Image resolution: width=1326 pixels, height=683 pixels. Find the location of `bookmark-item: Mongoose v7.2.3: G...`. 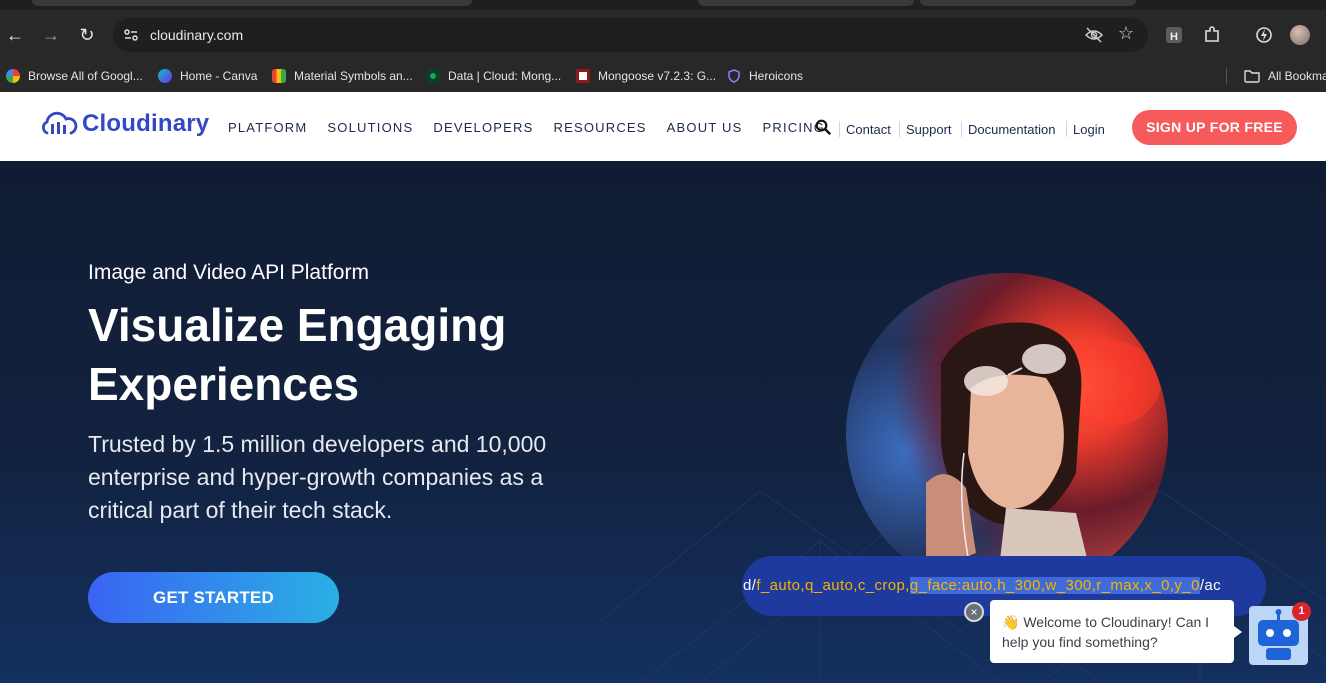

bookmark-item: Mongoose v7.2.3: G... is located at coordinates (646, 76).